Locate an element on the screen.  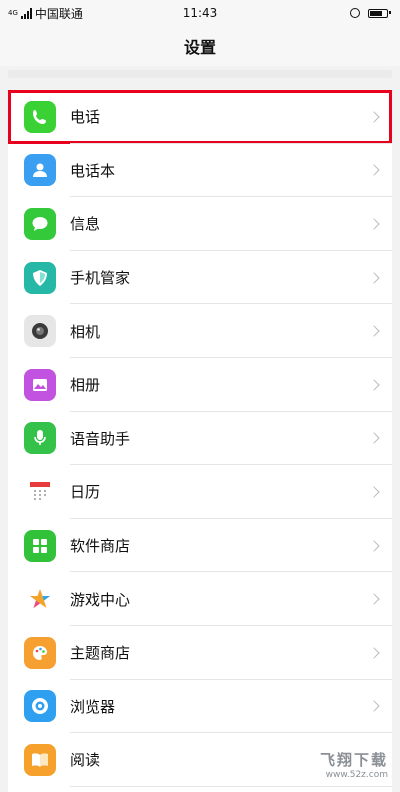
page-title: 设置 is located at coordinates (199, 47).